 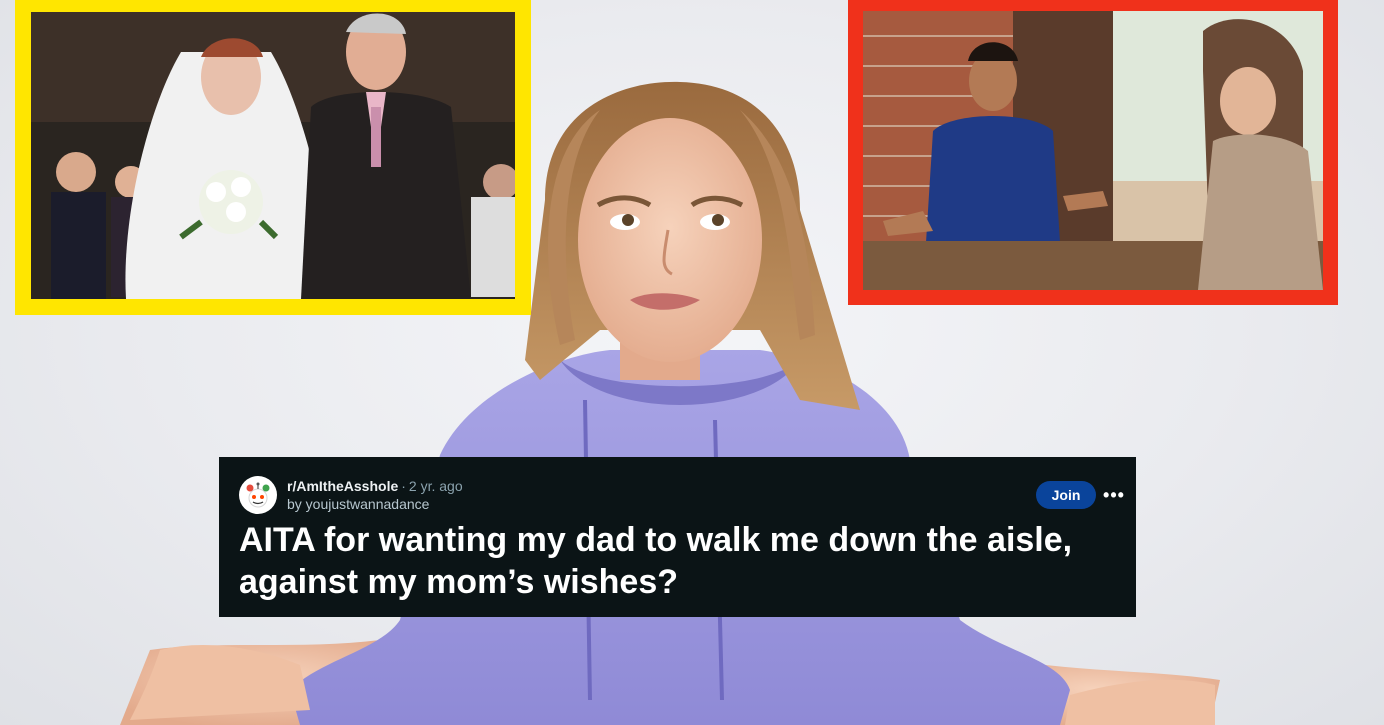 I want to click on subreddit-avatar-icon, so click(x=258, y=495).